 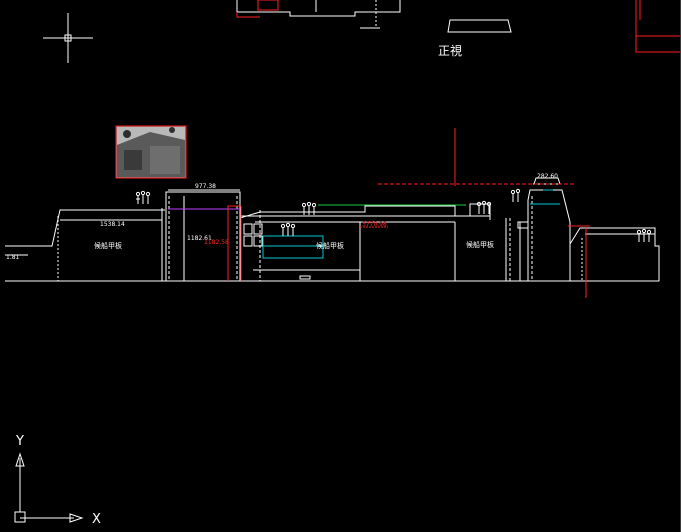 What do you see at coordinates (547, 176) in the screenshot?
I see `dim-right-tower-width: 282.60` at bounding box center [547, 176].